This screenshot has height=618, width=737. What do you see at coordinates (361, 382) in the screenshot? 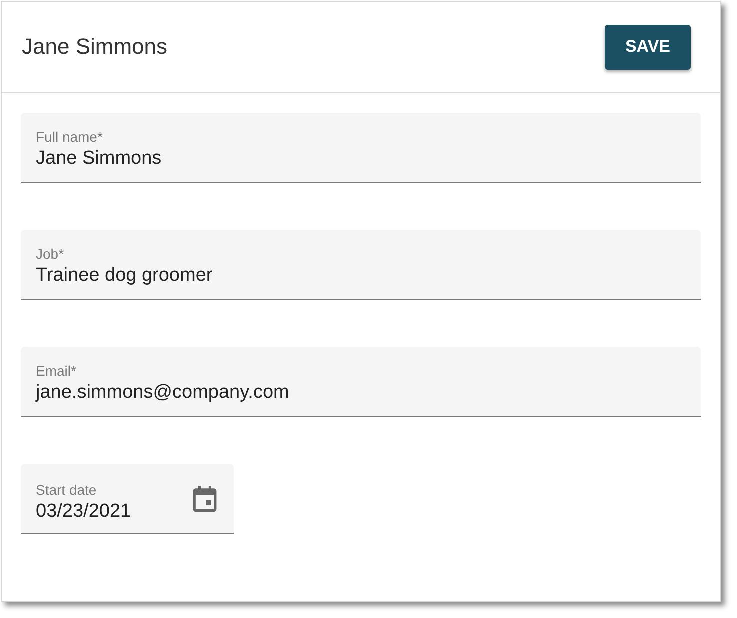
I see `text-field: Email* jane.simmons@company.com` at bounding box center [361, 382].